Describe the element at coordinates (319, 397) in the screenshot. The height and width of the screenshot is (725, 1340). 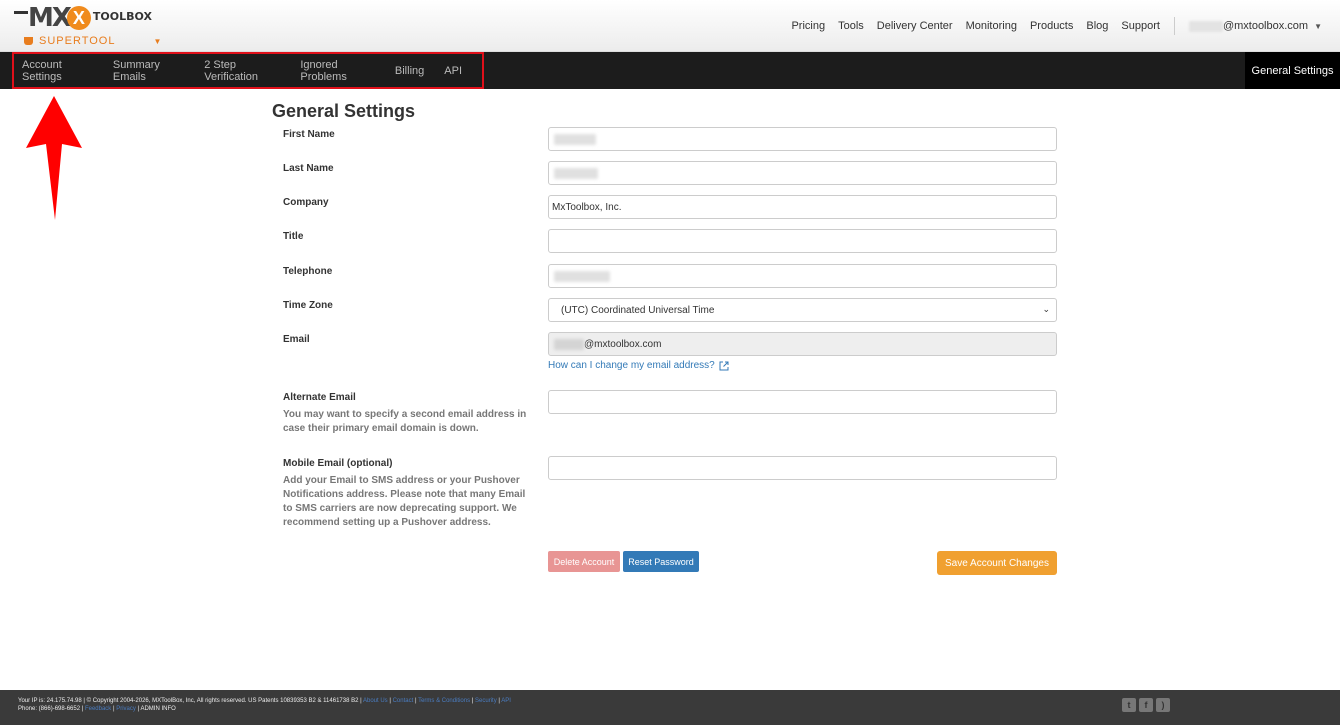
I see `alternate-email-label: Alternate Email` at that location.